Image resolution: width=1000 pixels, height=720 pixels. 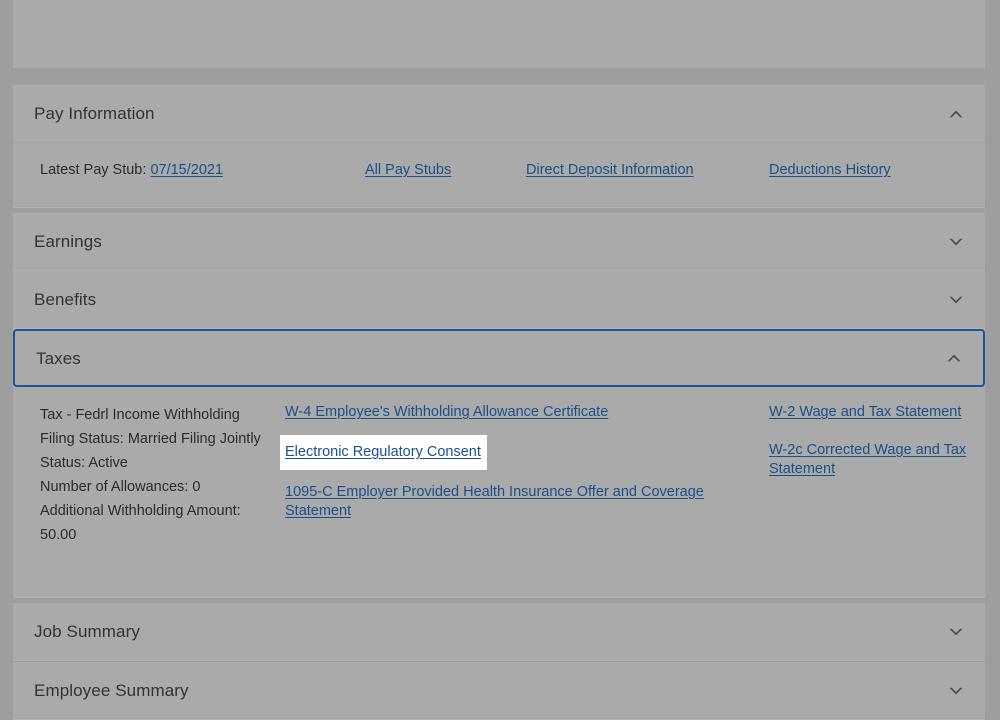 I want to click on pay-information-title: Pay Information, so click(x=94, y=113).